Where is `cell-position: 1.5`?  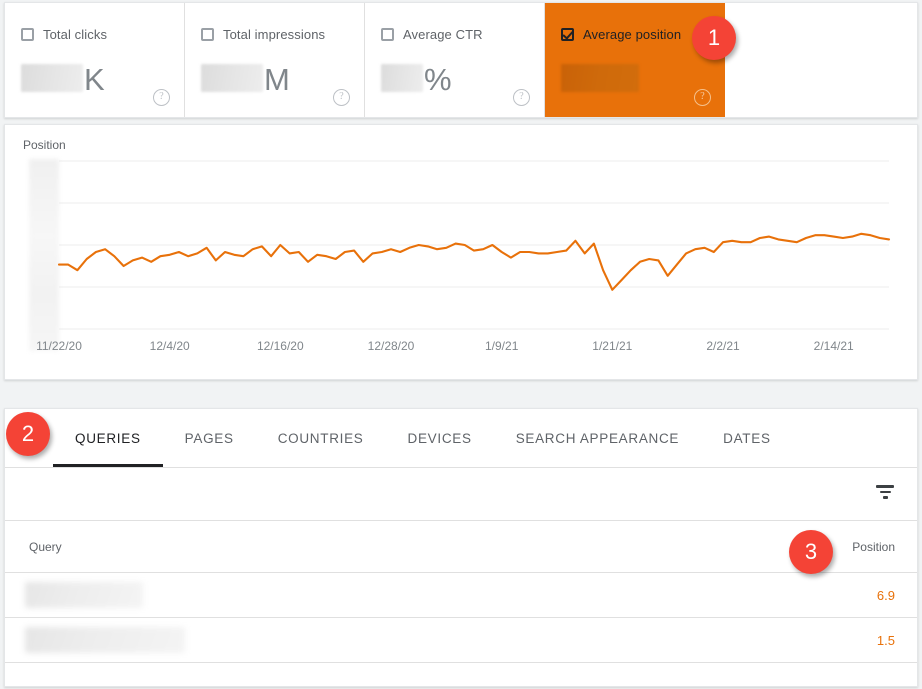
cell-position: 1.5 is located at coordinates (885, 640).